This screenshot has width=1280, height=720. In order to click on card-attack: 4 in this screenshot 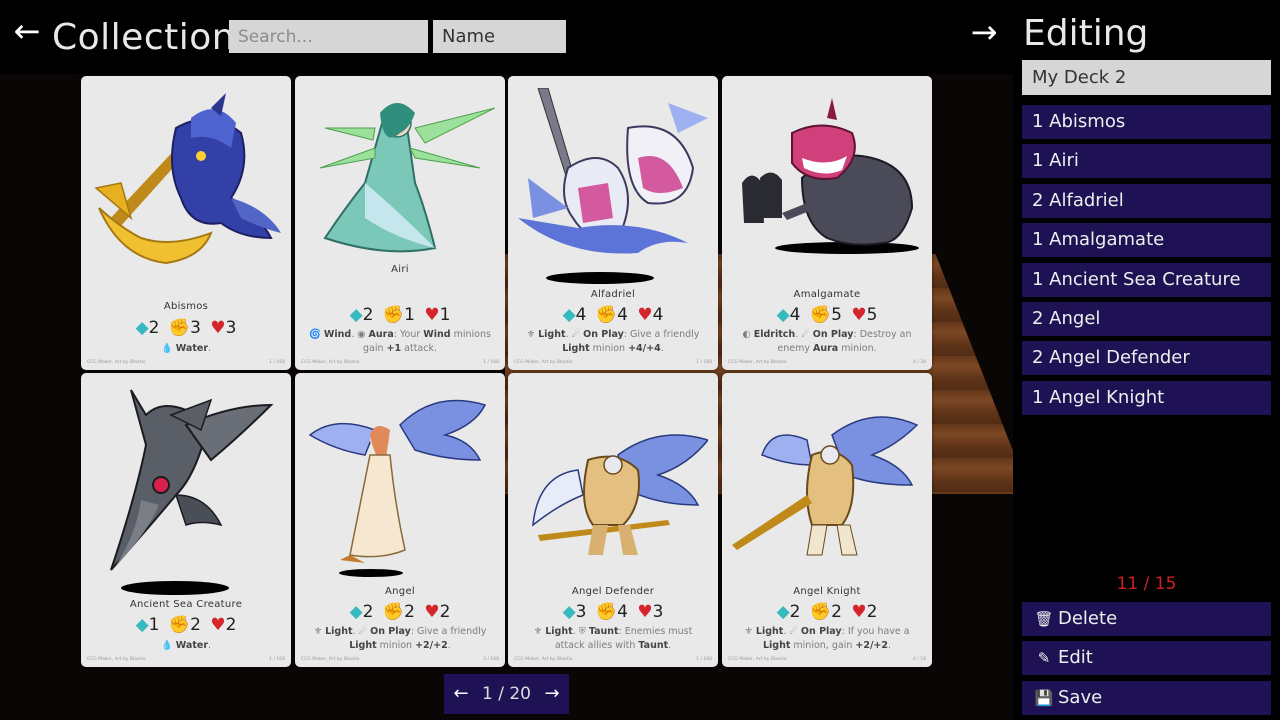, I will do `click(622, 315)`.